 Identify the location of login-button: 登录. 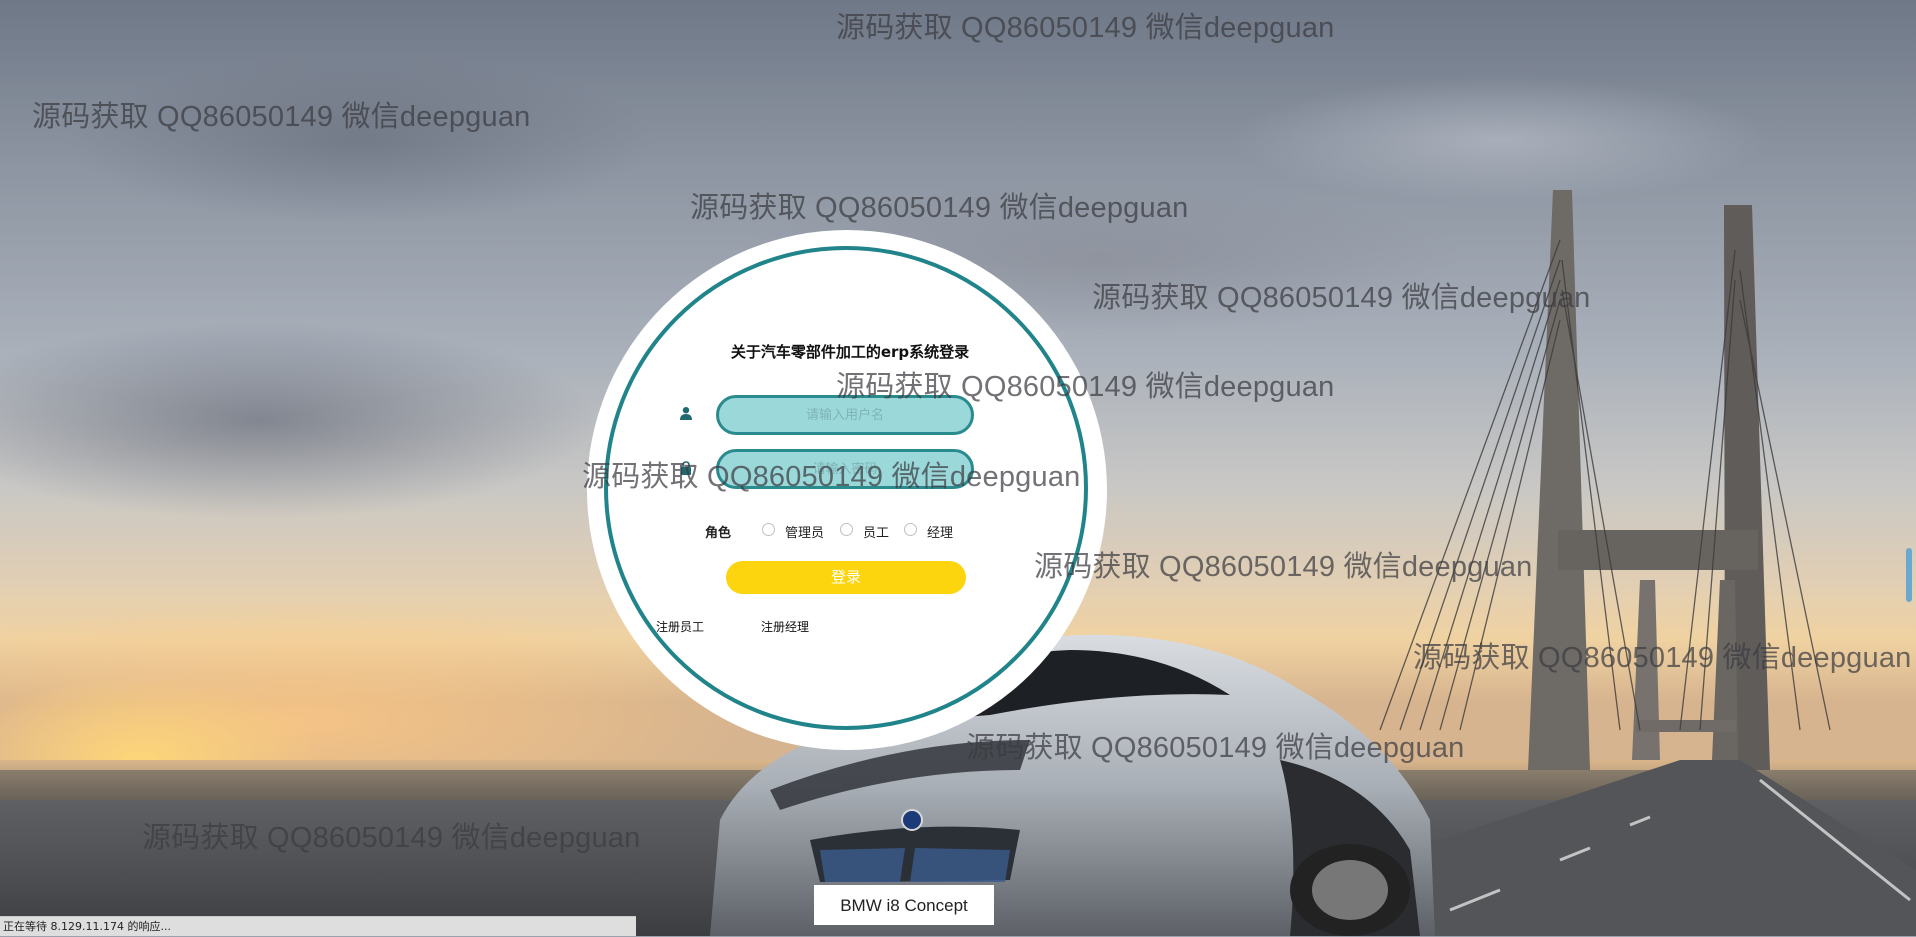
(846, 577).